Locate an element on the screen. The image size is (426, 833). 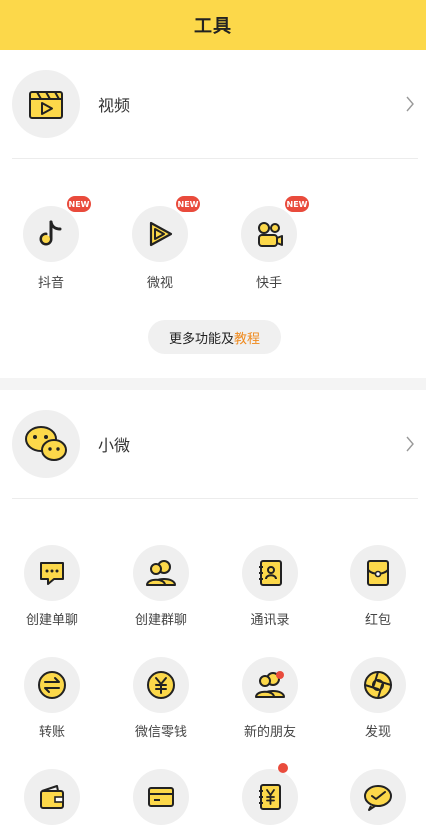
app-kuaishou: NEW 快手 is located at coordinates (269, 242).